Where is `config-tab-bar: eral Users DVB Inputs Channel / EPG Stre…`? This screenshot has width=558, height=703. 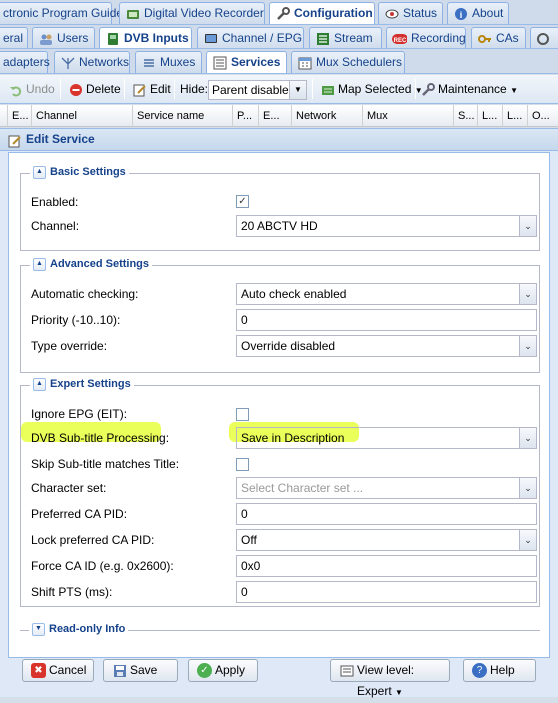
config-tab-bar: eral Users DVB Inputs Channel / EPG Stre… is located at coordinates (279, 37).